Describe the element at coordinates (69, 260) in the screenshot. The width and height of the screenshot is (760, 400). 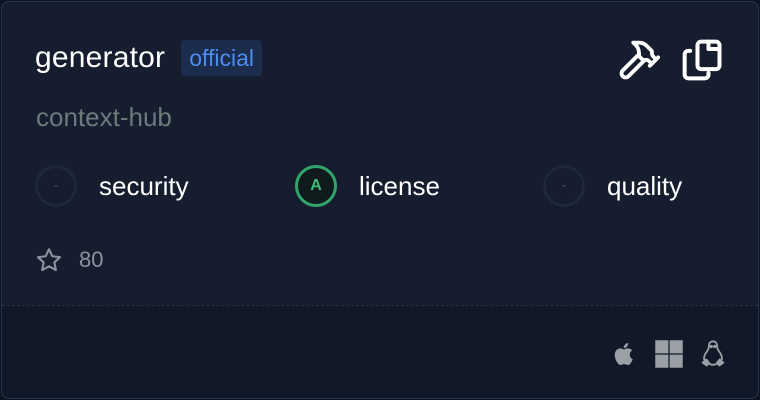
I see `star-count: 80` at that location.